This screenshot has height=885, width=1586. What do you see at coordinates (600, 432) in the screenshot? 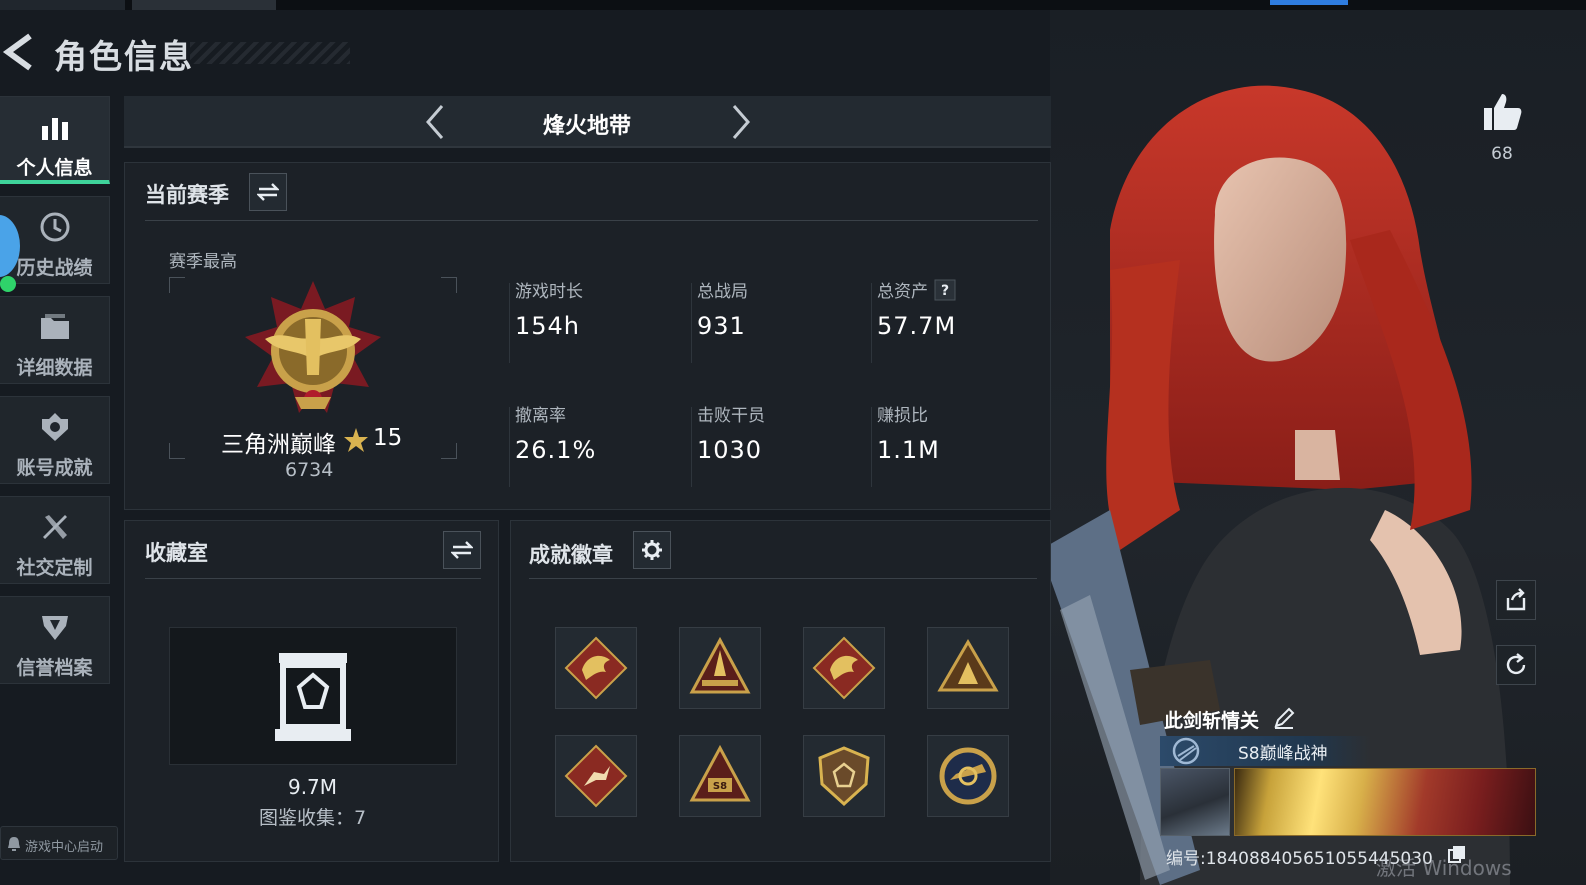
I see `stat-extraction-rate: 撤离率 26.1%` at bounding box center [600, 432].